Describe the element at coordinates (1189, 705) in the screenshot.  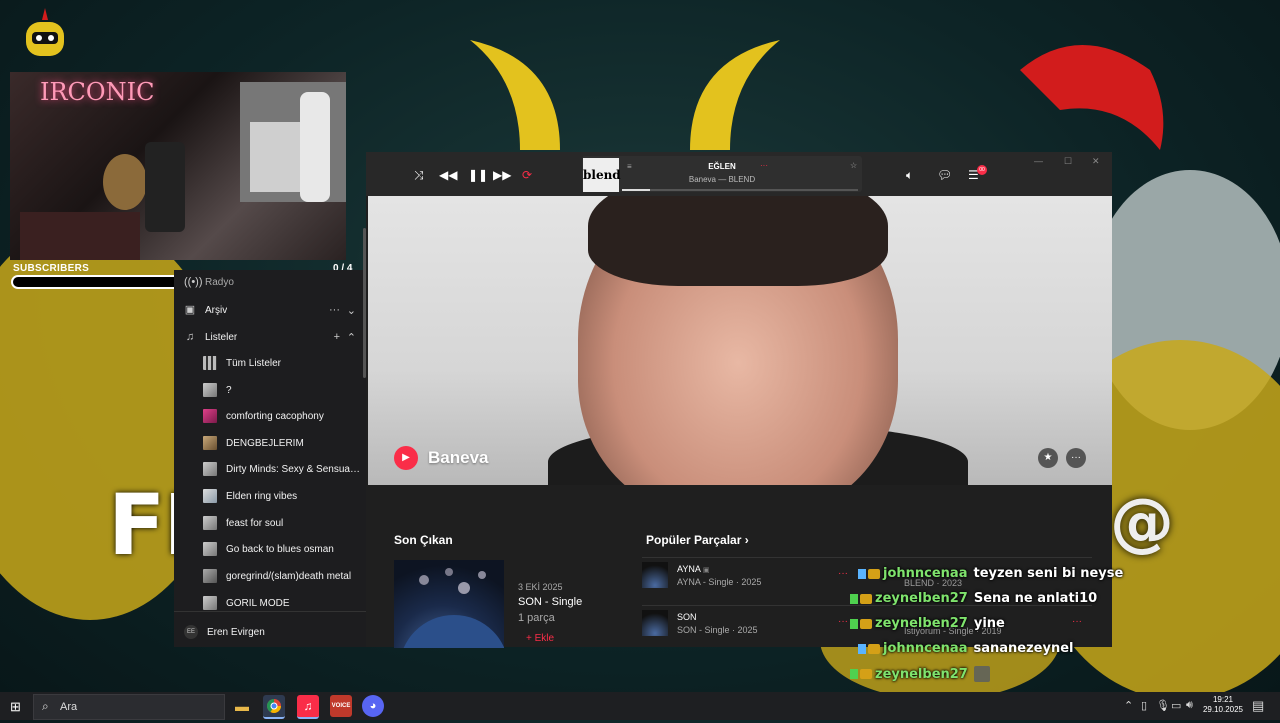
I see `speaker-icon: 🔊︎` at that location.